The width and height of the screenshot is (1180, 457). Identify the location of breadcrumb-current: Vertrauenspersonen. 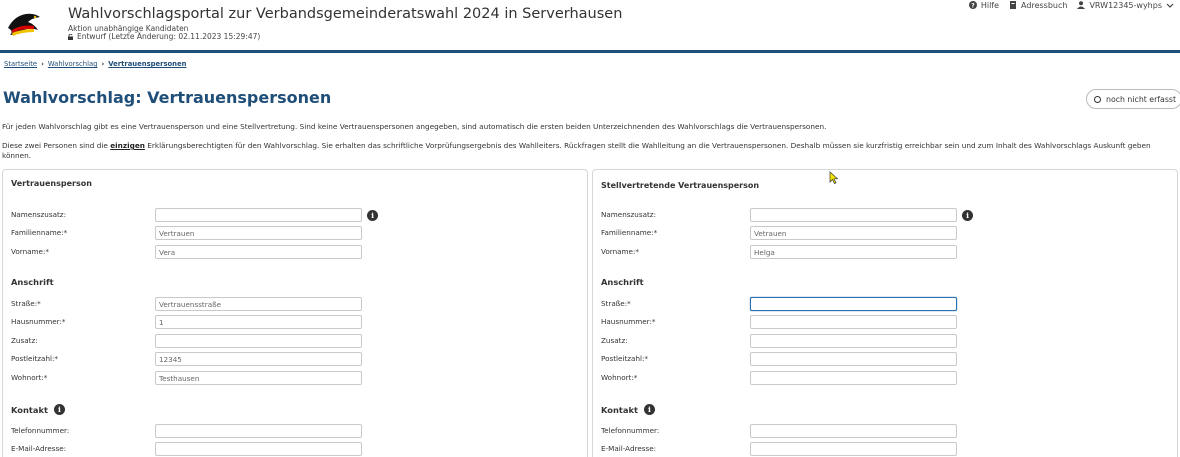
(147, 64).